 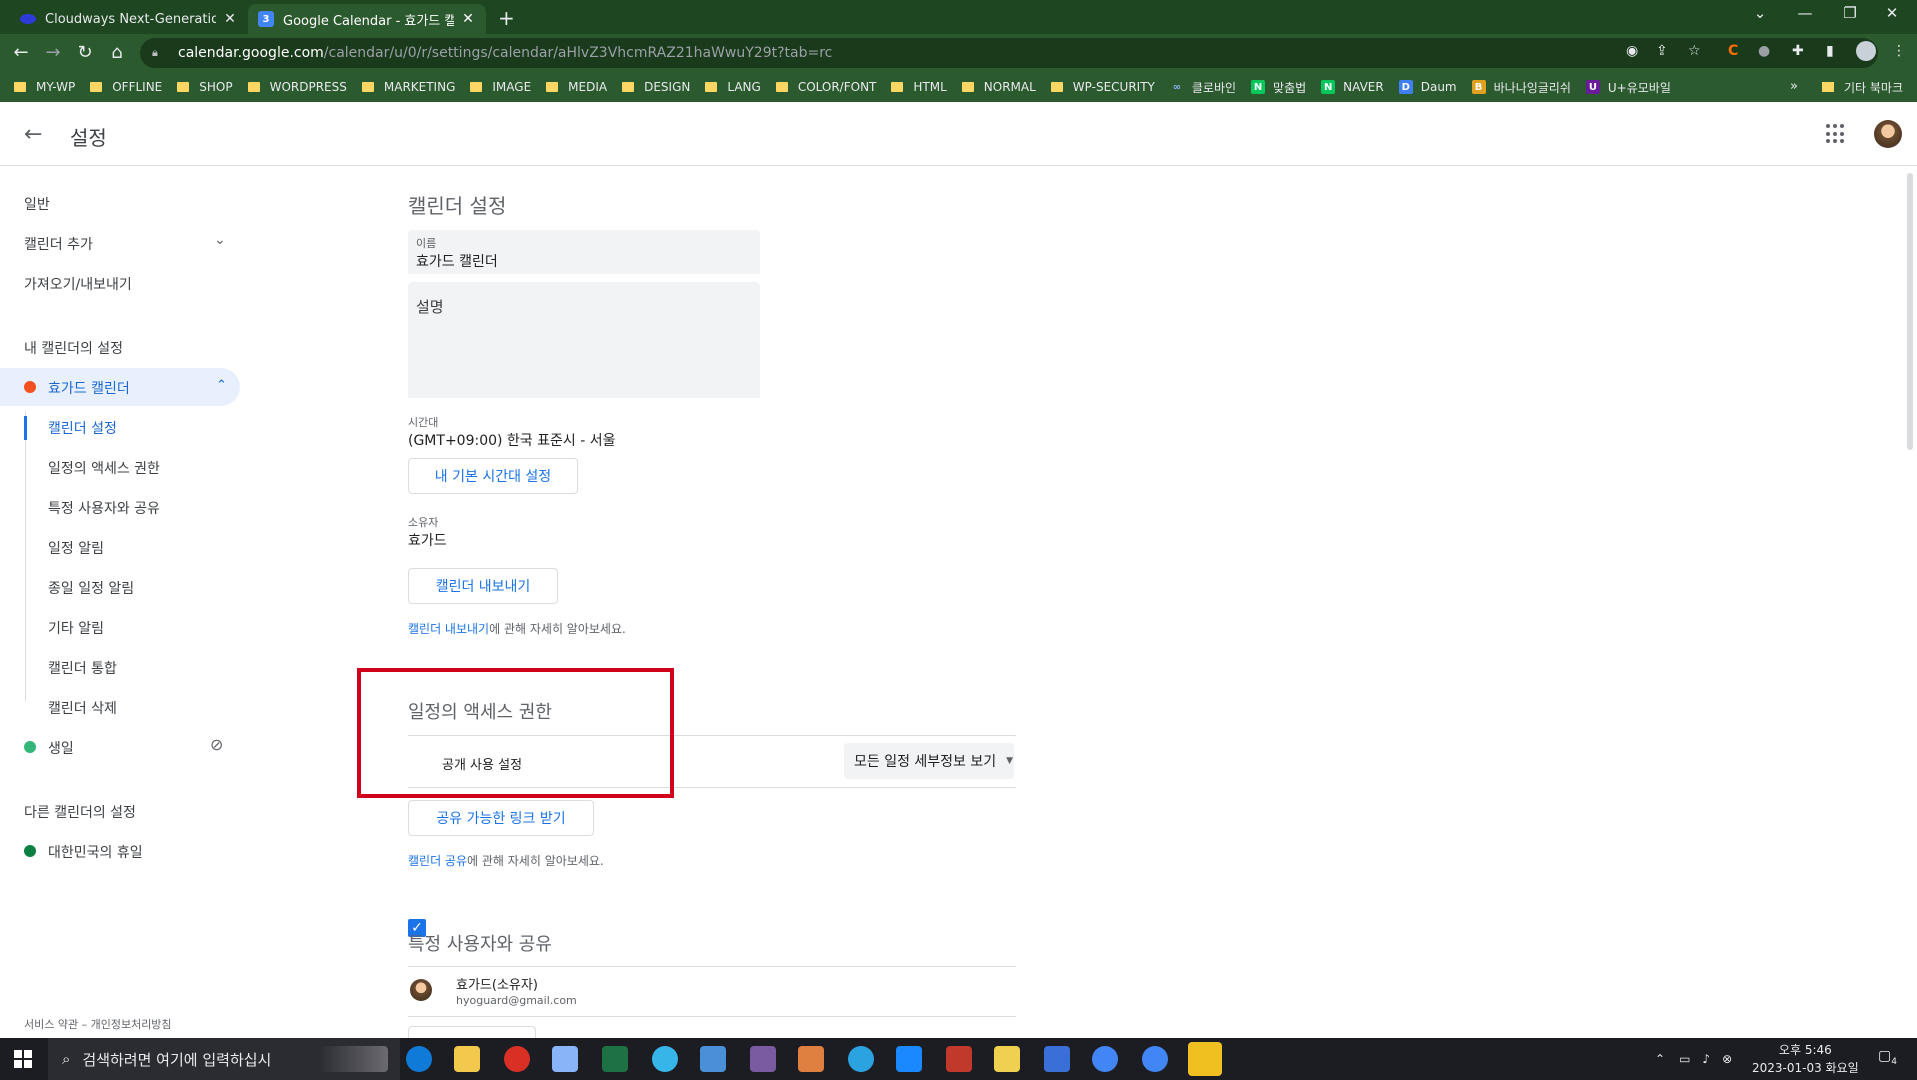 I want to click on extension-search-icon: ●, so click(x=1764, y=51).